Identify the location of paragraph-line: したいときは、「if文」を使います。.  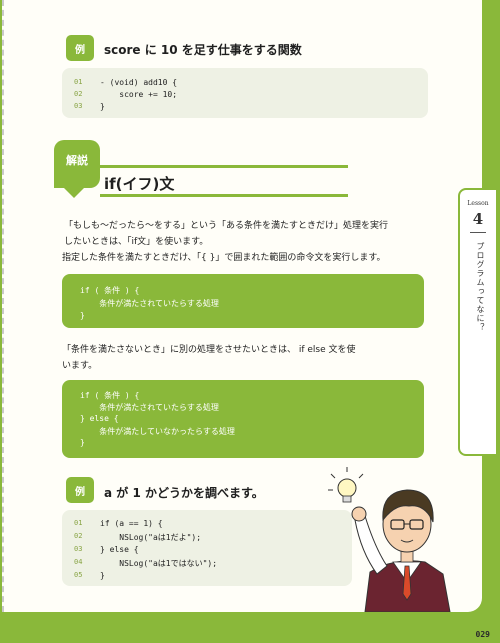
(136, 242).